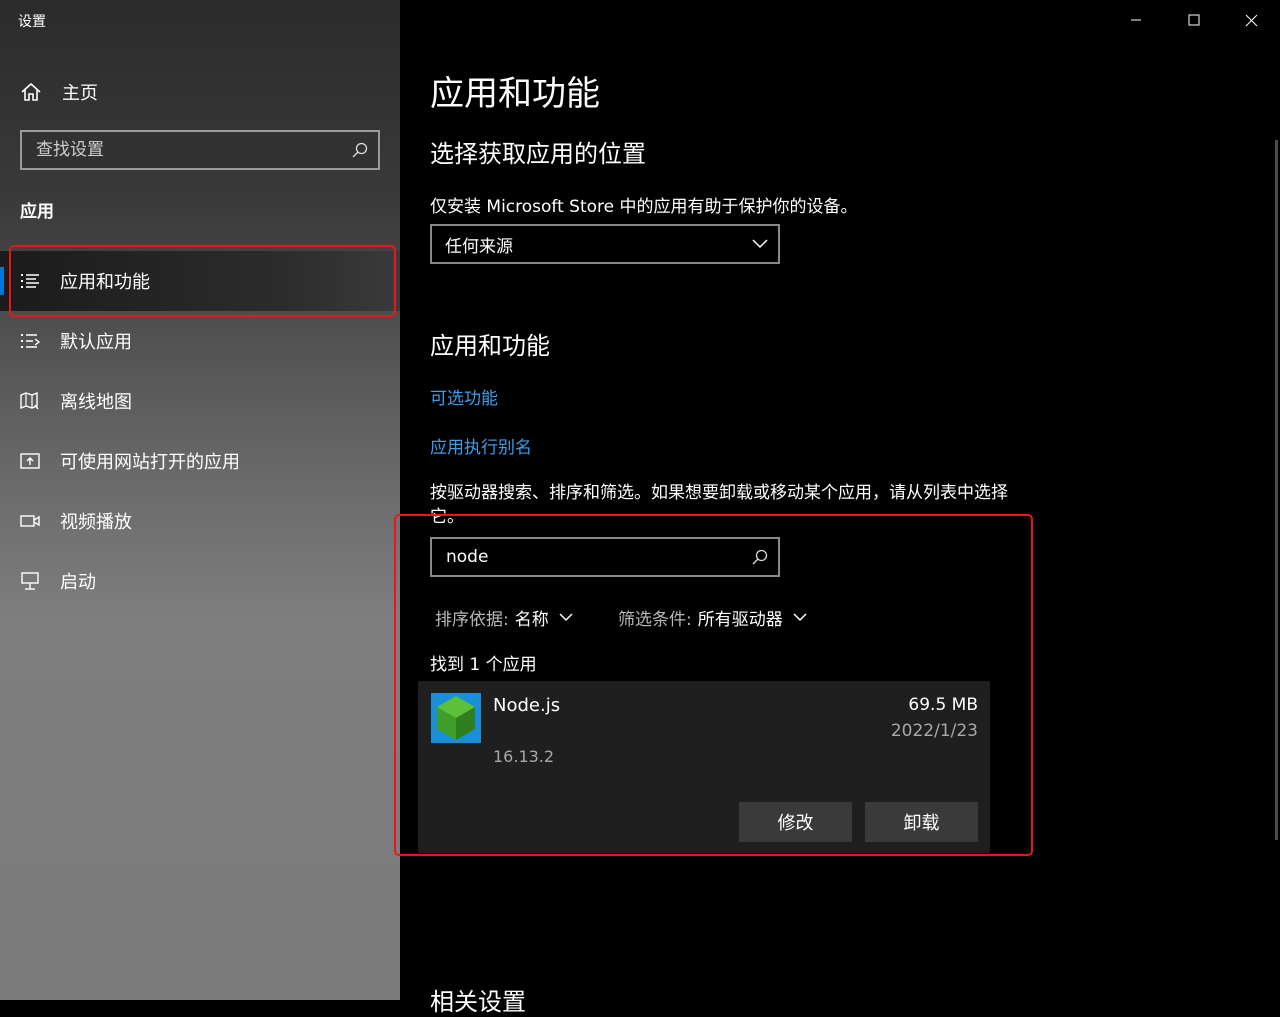 The width and height of the screenshot is (1280, 1017). Describe the element at coordinates (80, 93) in the screenshot. I see `sidebar-home-label: 主页` at that location.